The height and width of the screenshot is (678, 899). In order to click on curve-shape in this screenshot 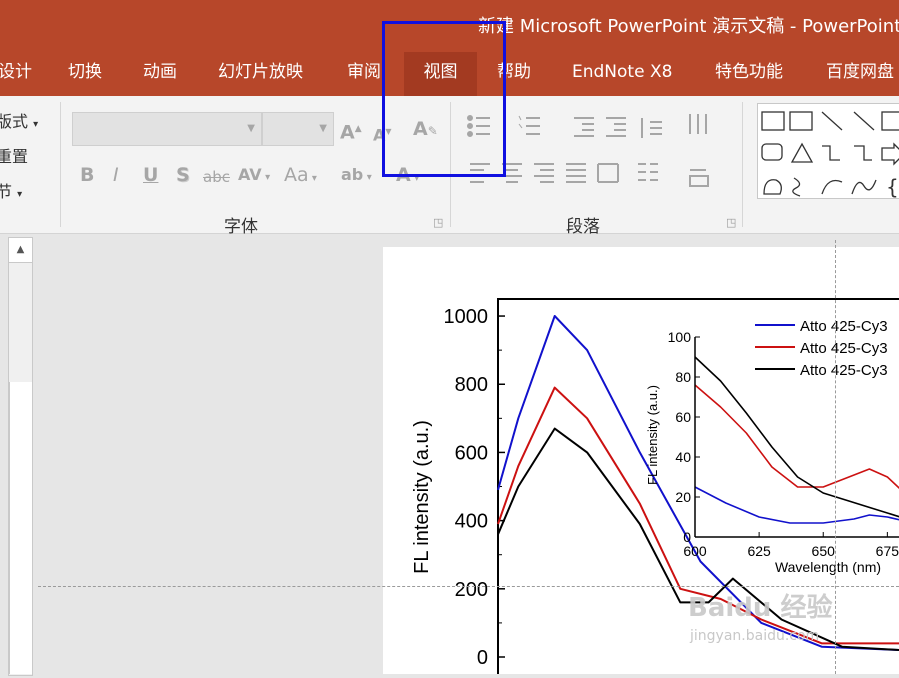, I will do `click(864, 187)`.